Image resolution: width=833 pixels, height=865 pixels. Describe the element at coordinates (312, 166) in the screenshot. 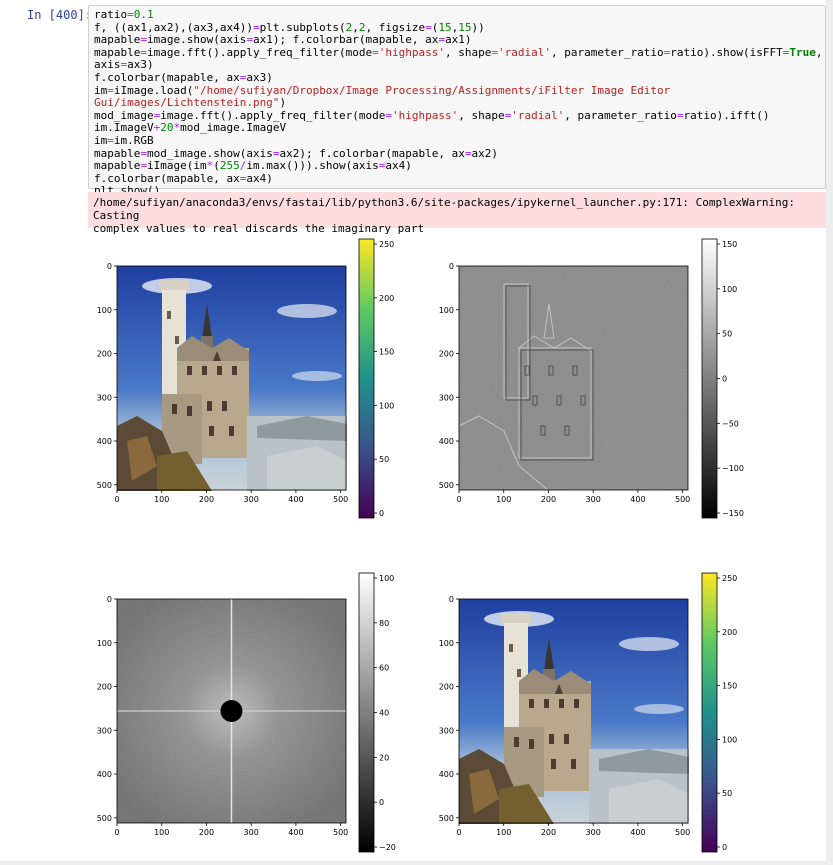

I see `code-token: im.max())).show(axis` at that location.